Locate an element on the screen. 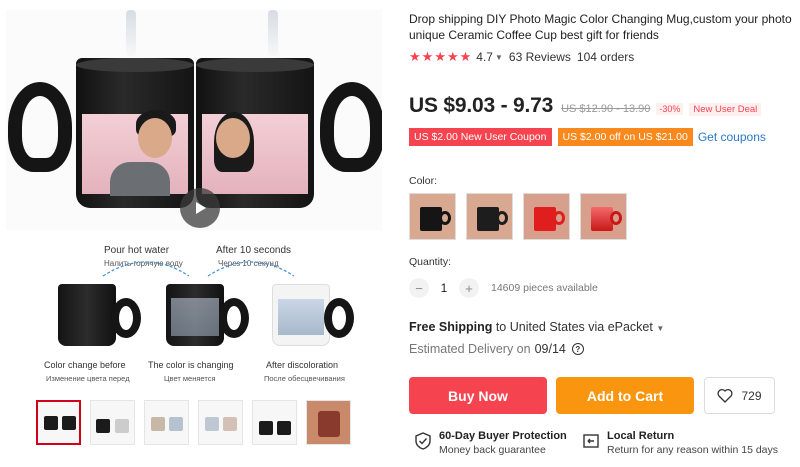 The height and width of the screenshot is (467, 800). color-option-red is located at coordinates (546, 216).